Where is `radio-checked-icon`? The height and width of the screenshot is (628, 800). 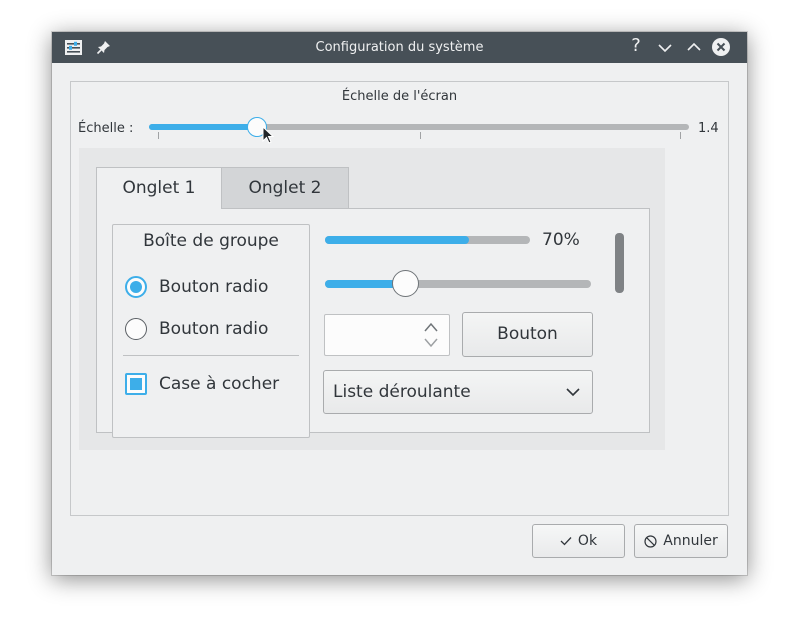 radio-checked-icon is located at coordinates (136, 287).